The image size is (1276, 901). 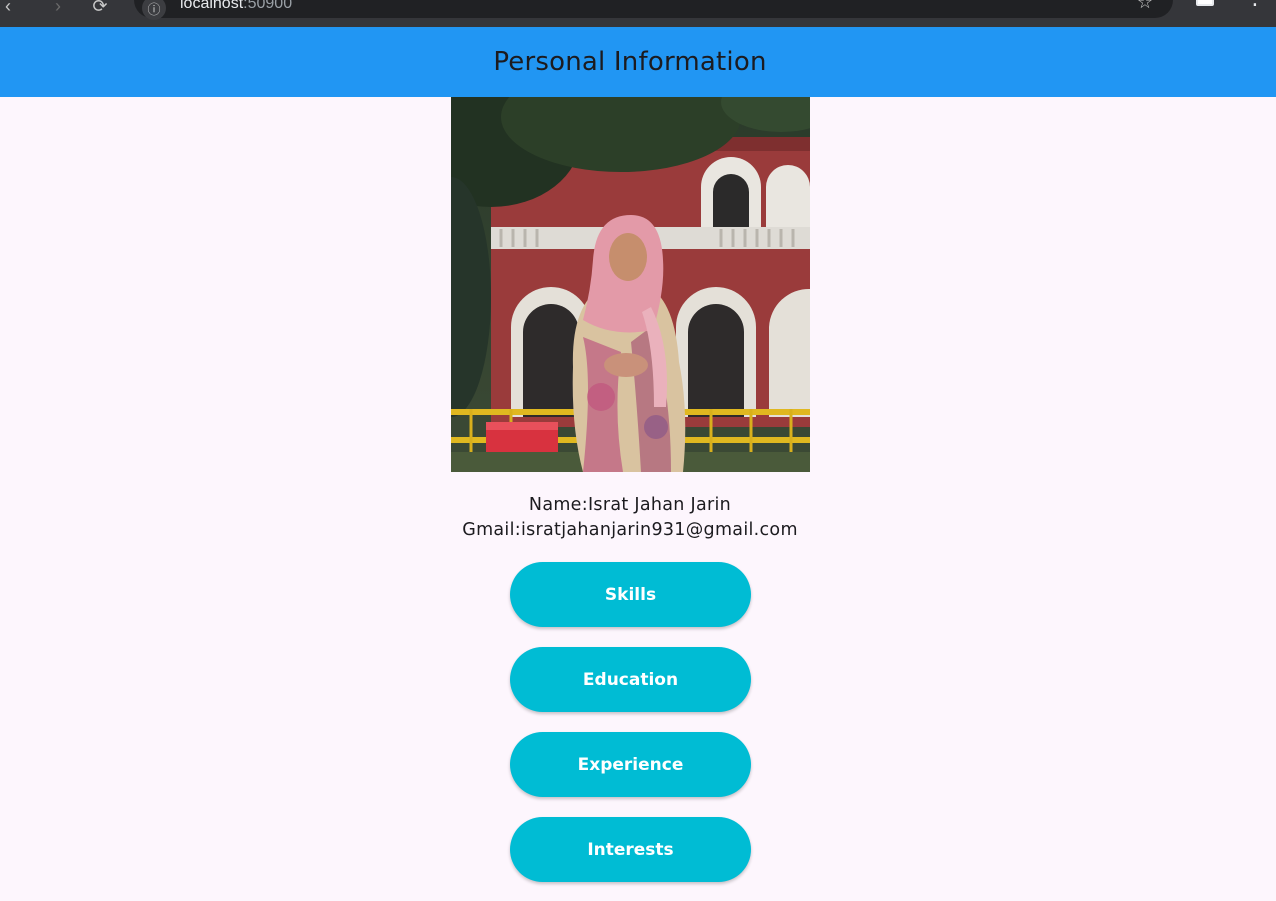 What do you see at coordinates (630, 764) in the screenshot?
I see `experience-button: Experience` at bounding box center [630, 764].